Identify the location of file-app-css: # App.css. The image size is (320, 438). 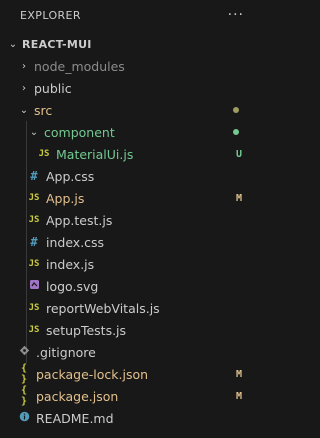
(128, 176).